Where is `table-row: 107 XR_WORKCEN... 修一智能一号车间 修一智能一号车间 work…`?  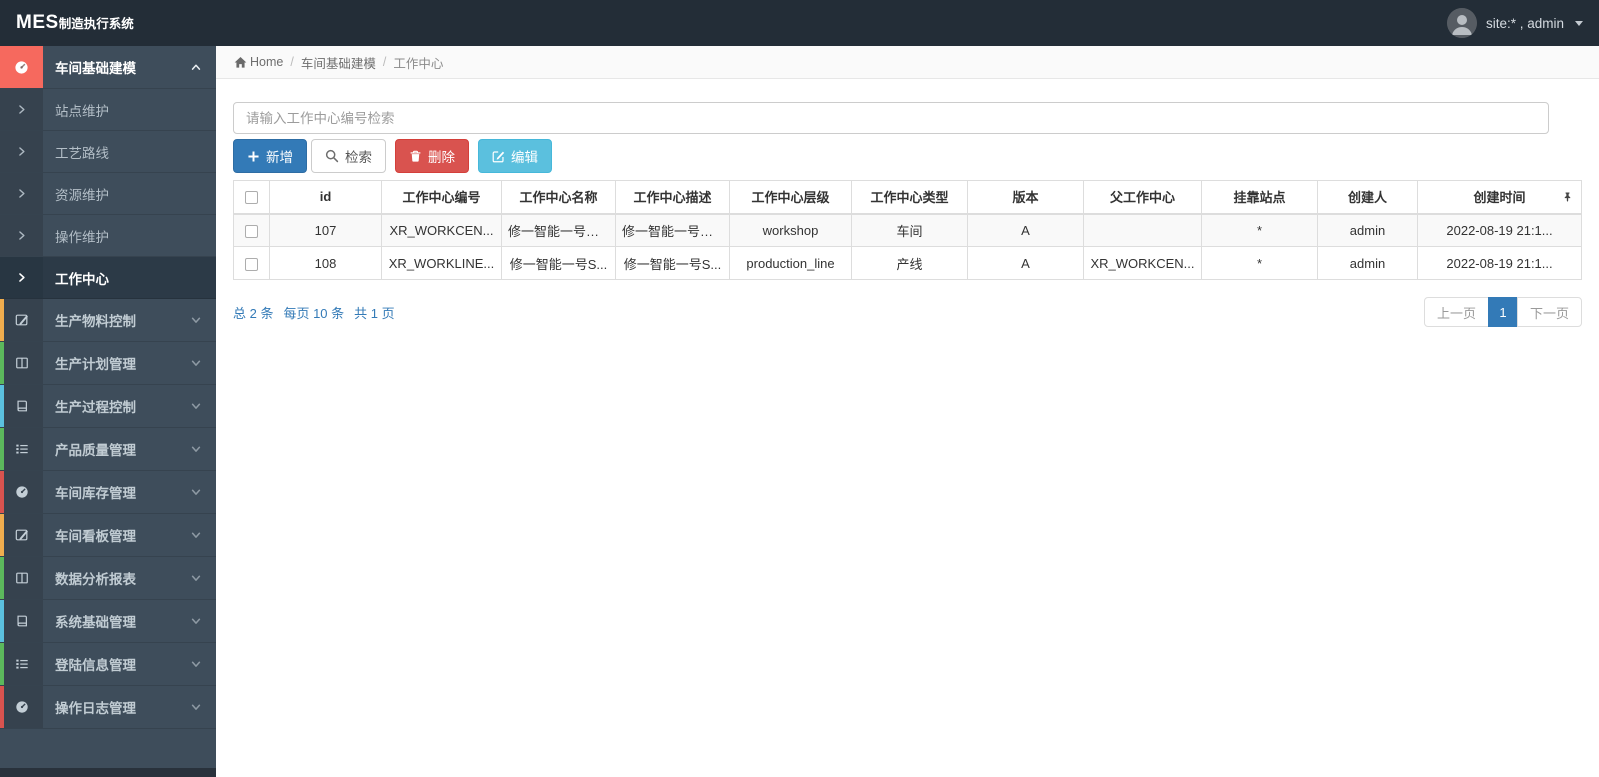 table-row: 107 XR_WORKCEN... 修一智能一号车间 修一智能一号车间 work… is located at coordinates (907, 230).